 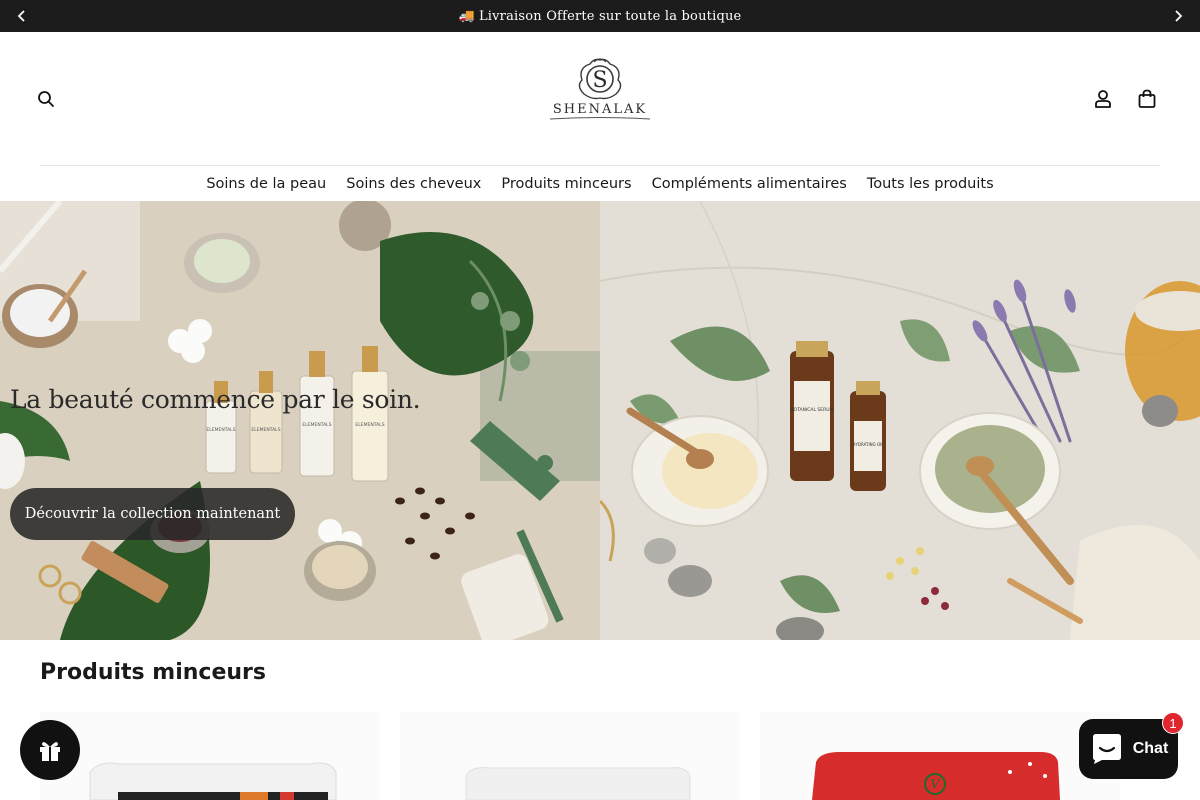 What do you see at coordinates (153, 672) in the screenshot?
I see `section-title: Produits minceurs` at bounding box center [153, 672].